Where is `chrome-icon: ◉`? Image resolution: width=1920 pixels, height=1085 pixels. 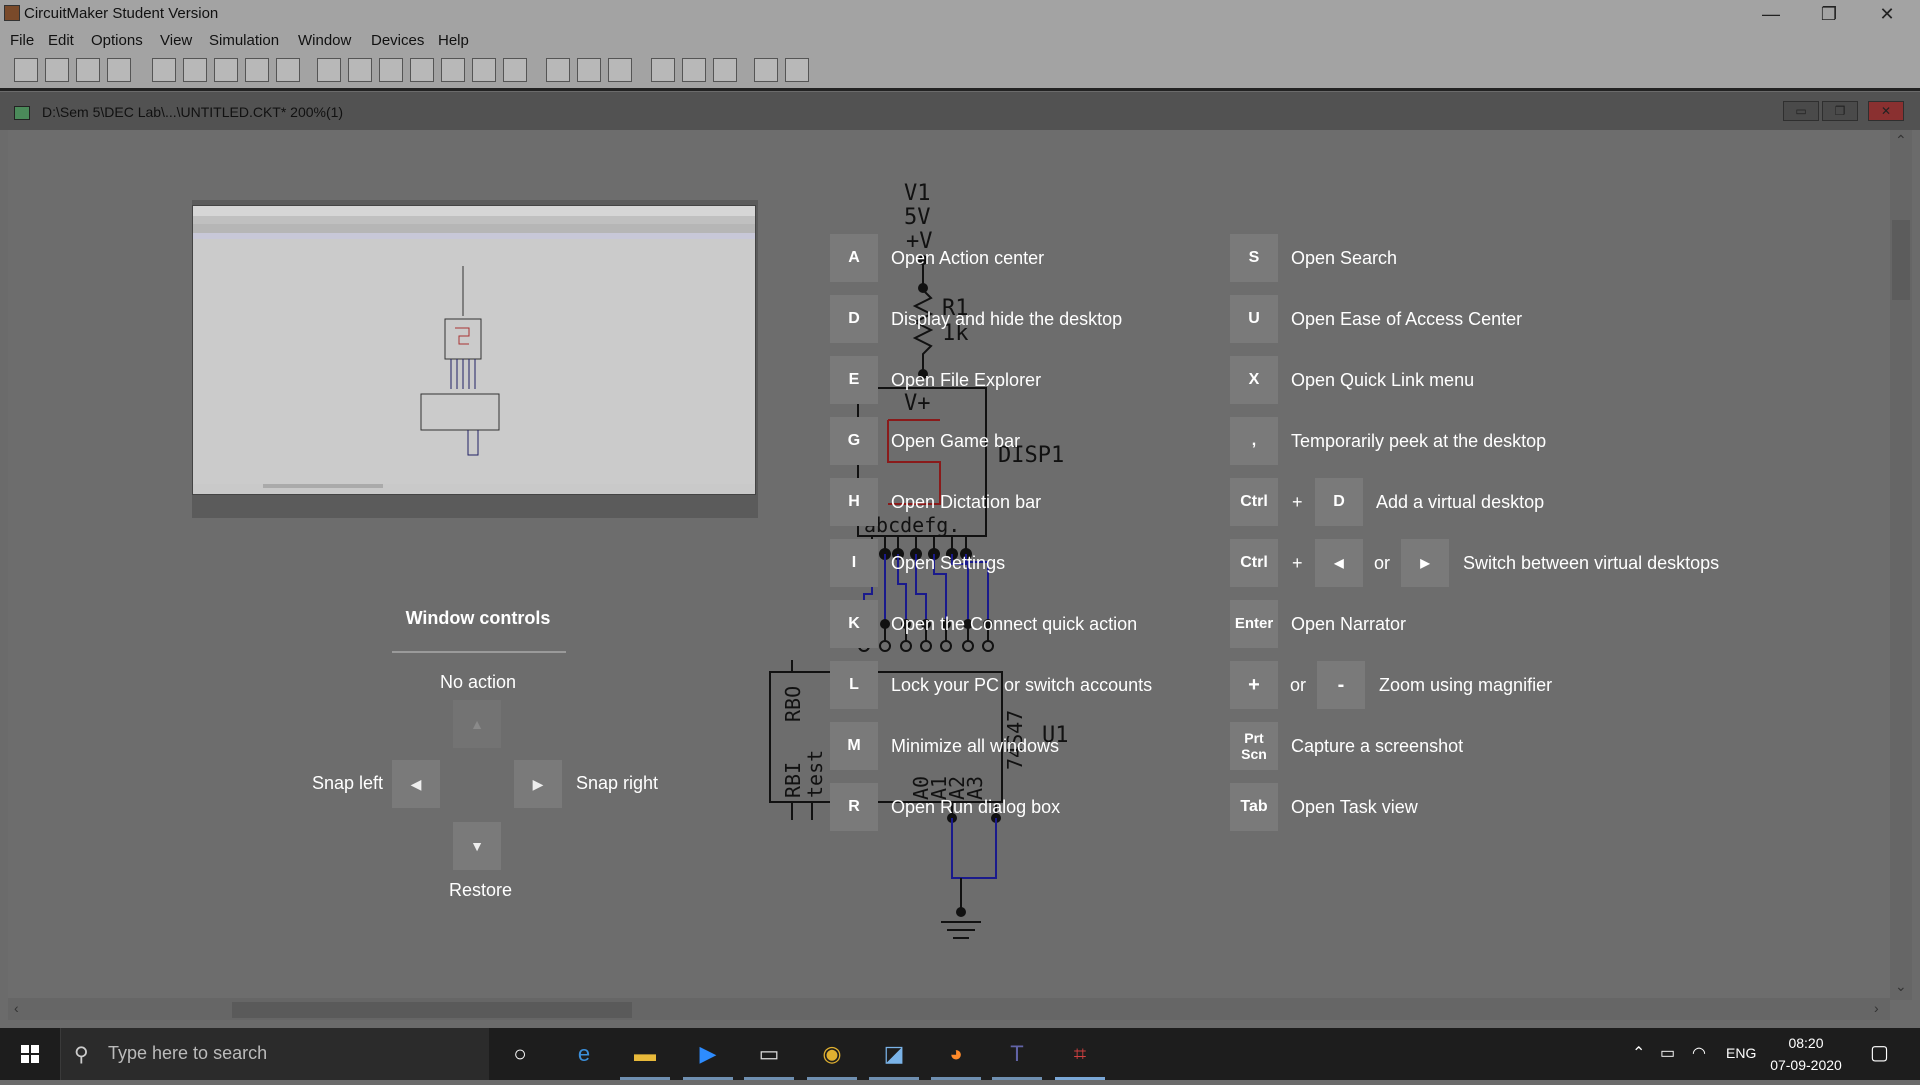
chrome-icon: ◉ is located at coordinates (832, 1054).